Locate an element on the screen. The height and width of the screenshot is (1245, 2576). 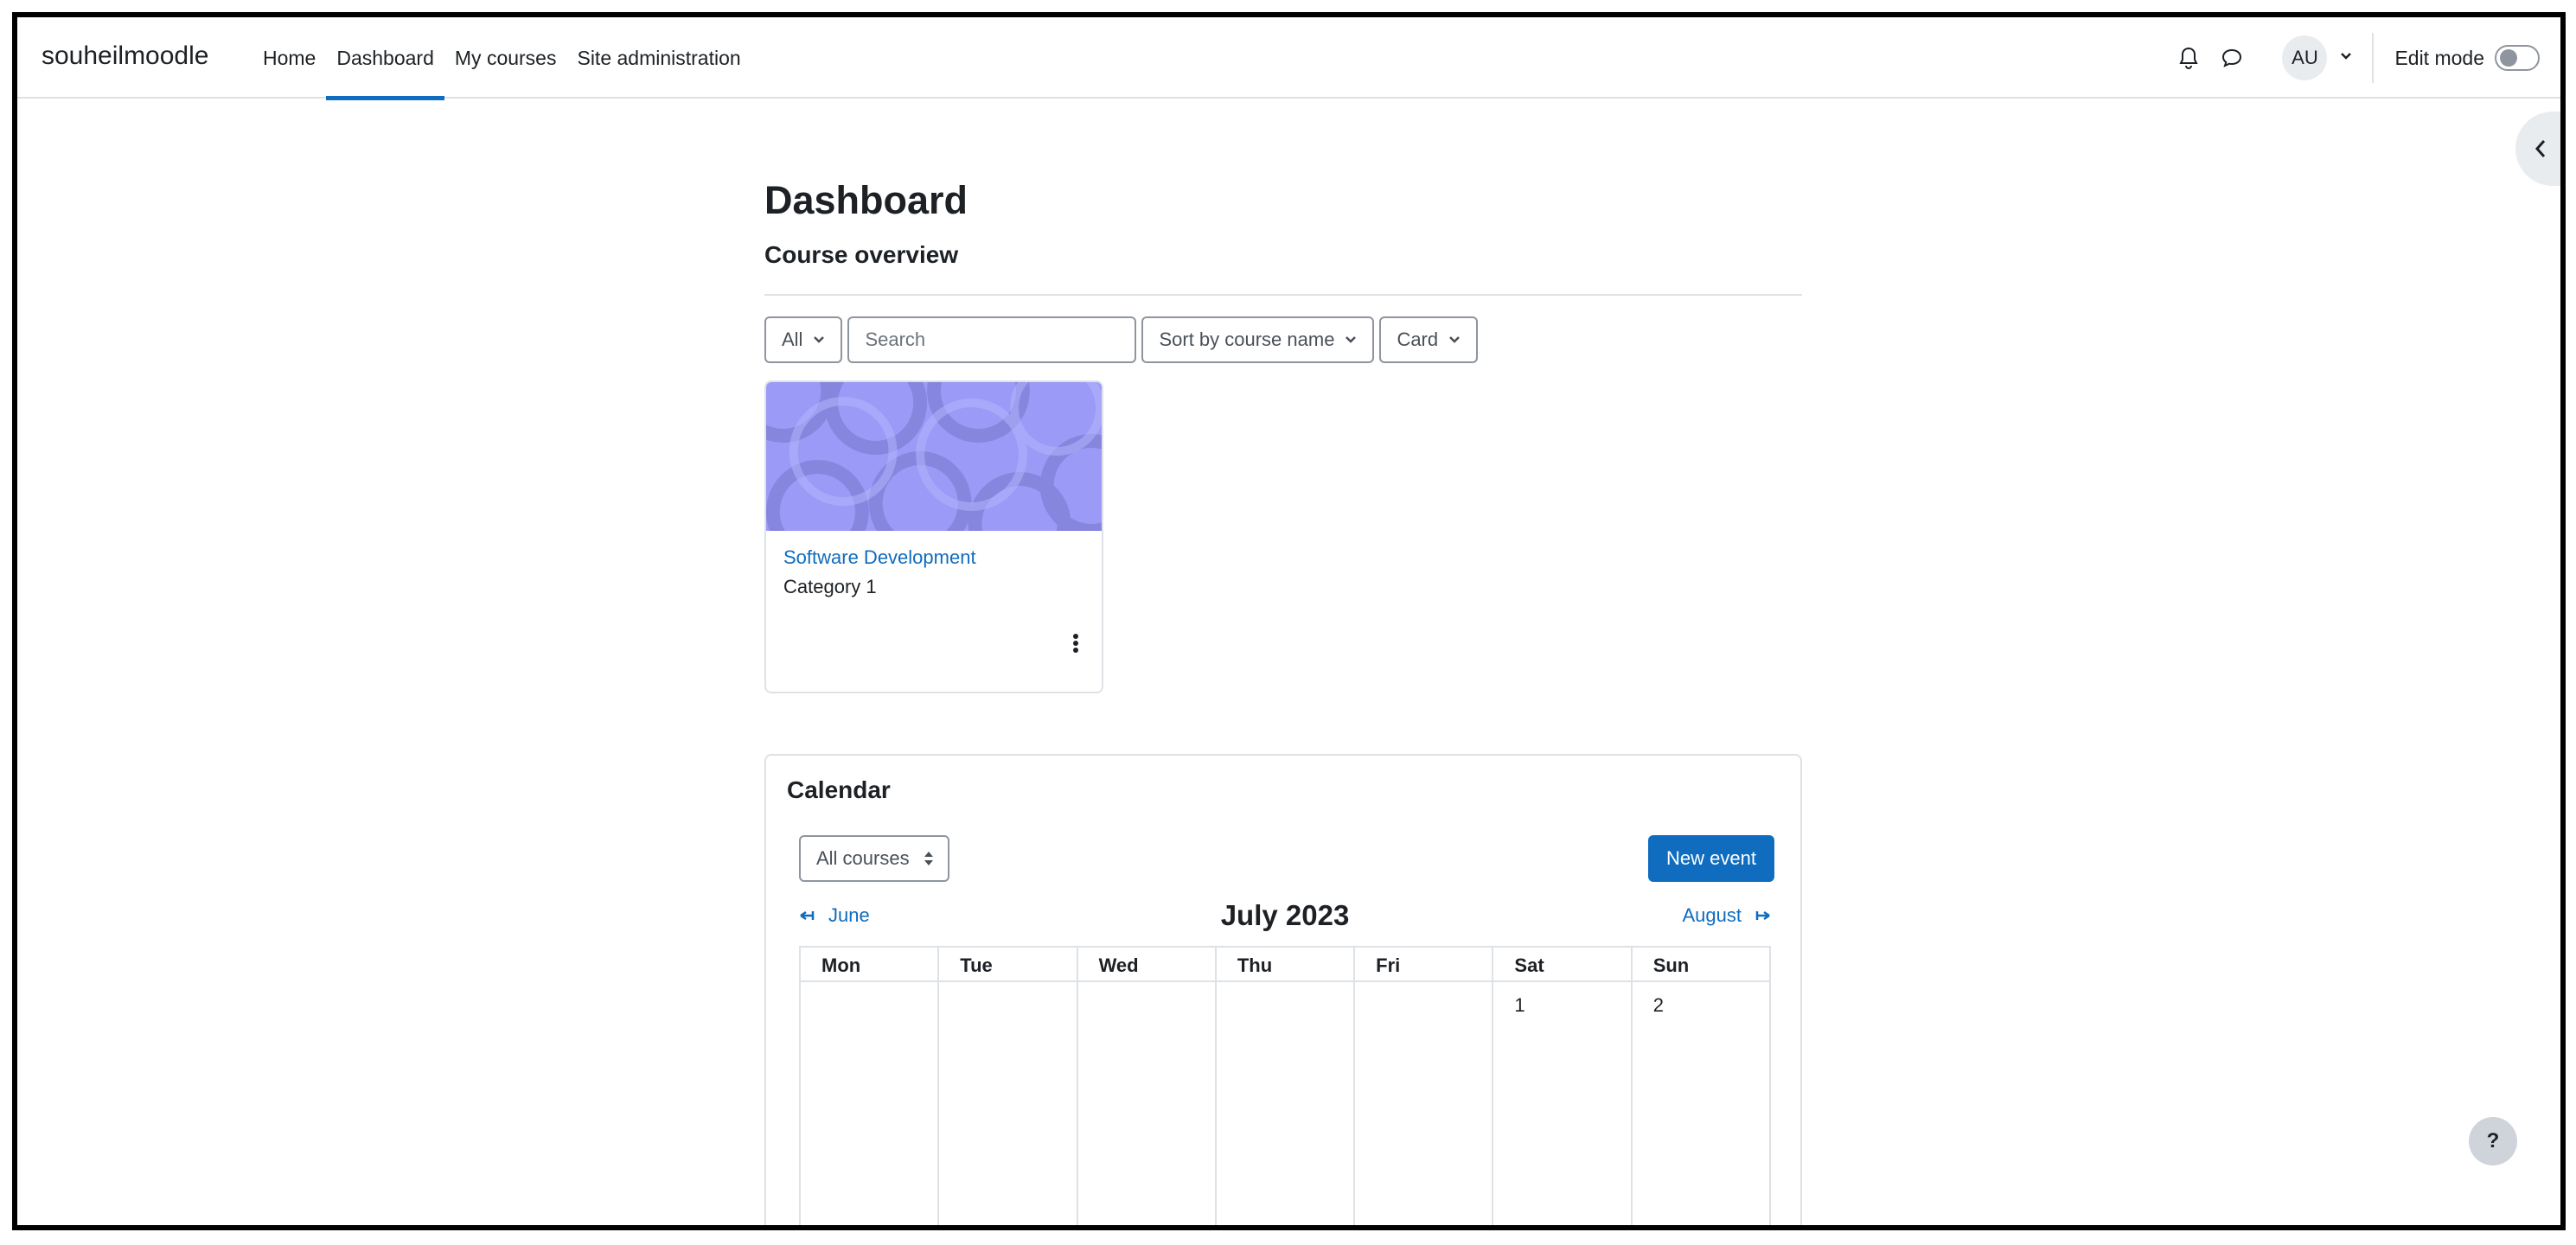
weekday-fri: Fri is located at coordinates (1423, 964).